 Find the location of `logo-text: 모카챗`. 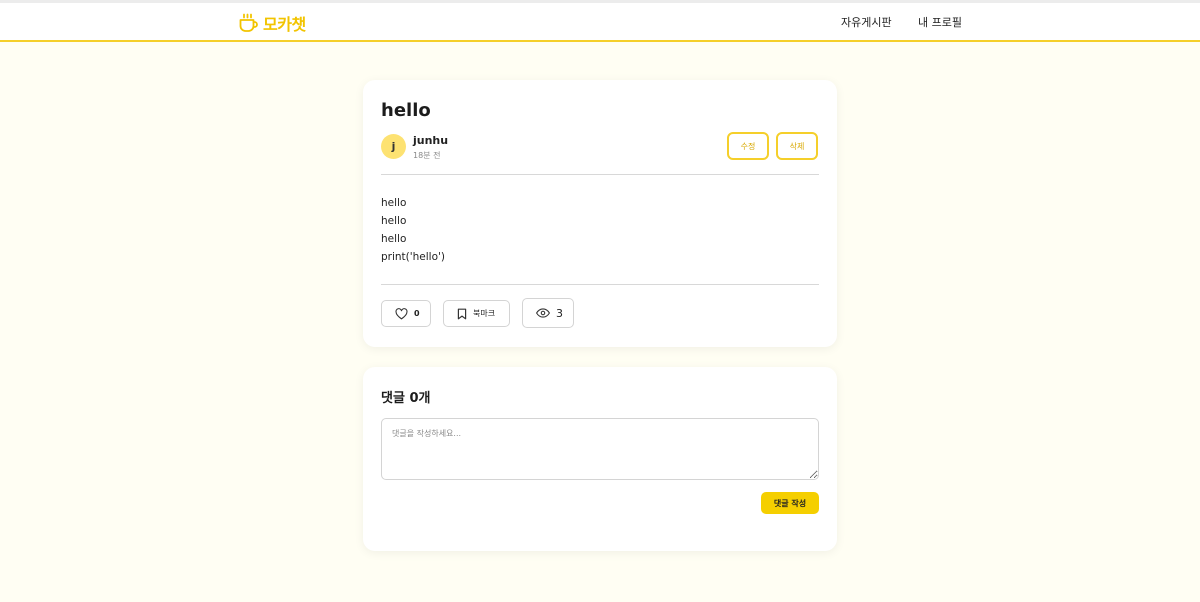

logo-text: 모카챗 is located at coordinates (284, 24).